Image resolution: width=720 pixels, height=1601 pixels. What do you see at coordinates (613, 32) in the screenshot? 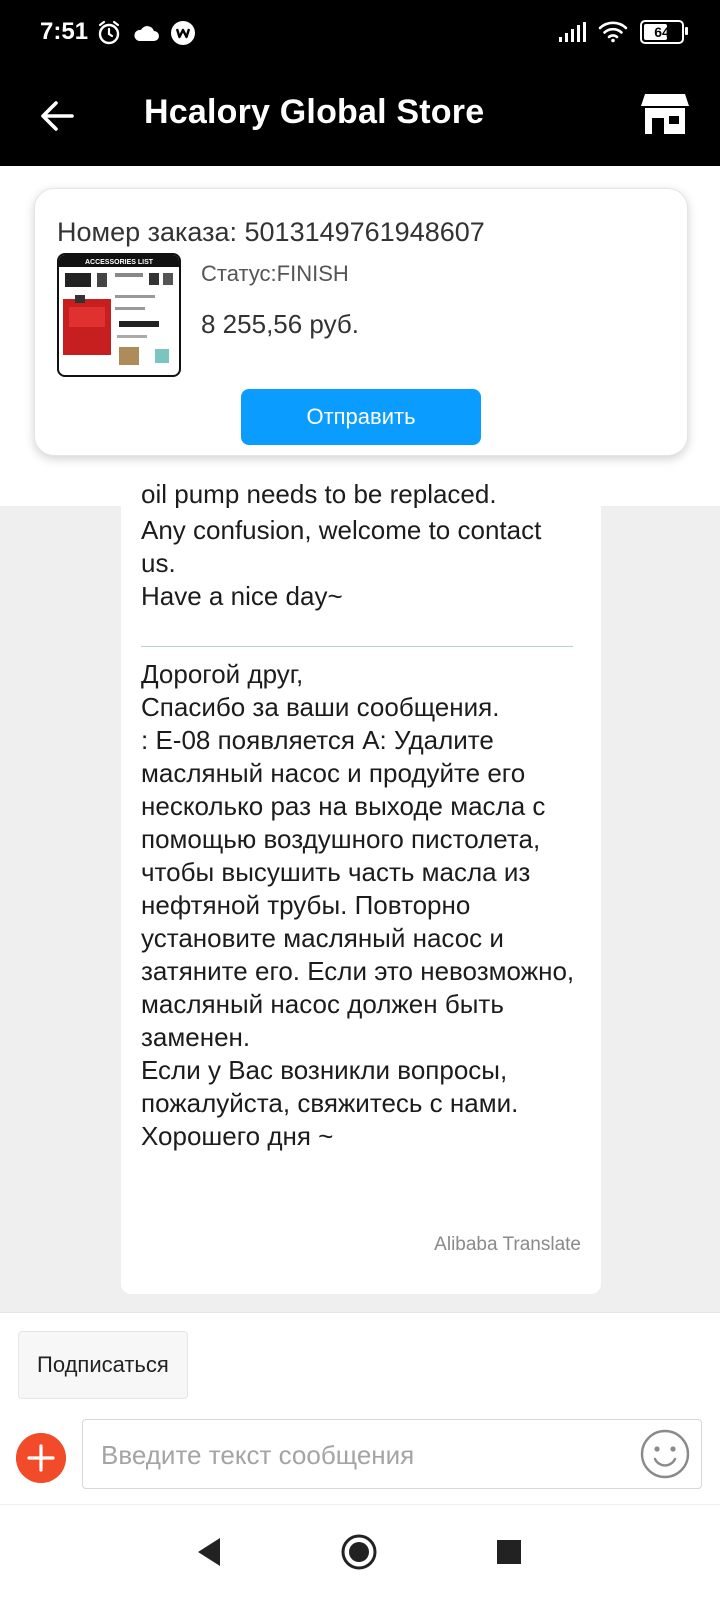
I see `wifi-icon` at bounding box center [613, 32].